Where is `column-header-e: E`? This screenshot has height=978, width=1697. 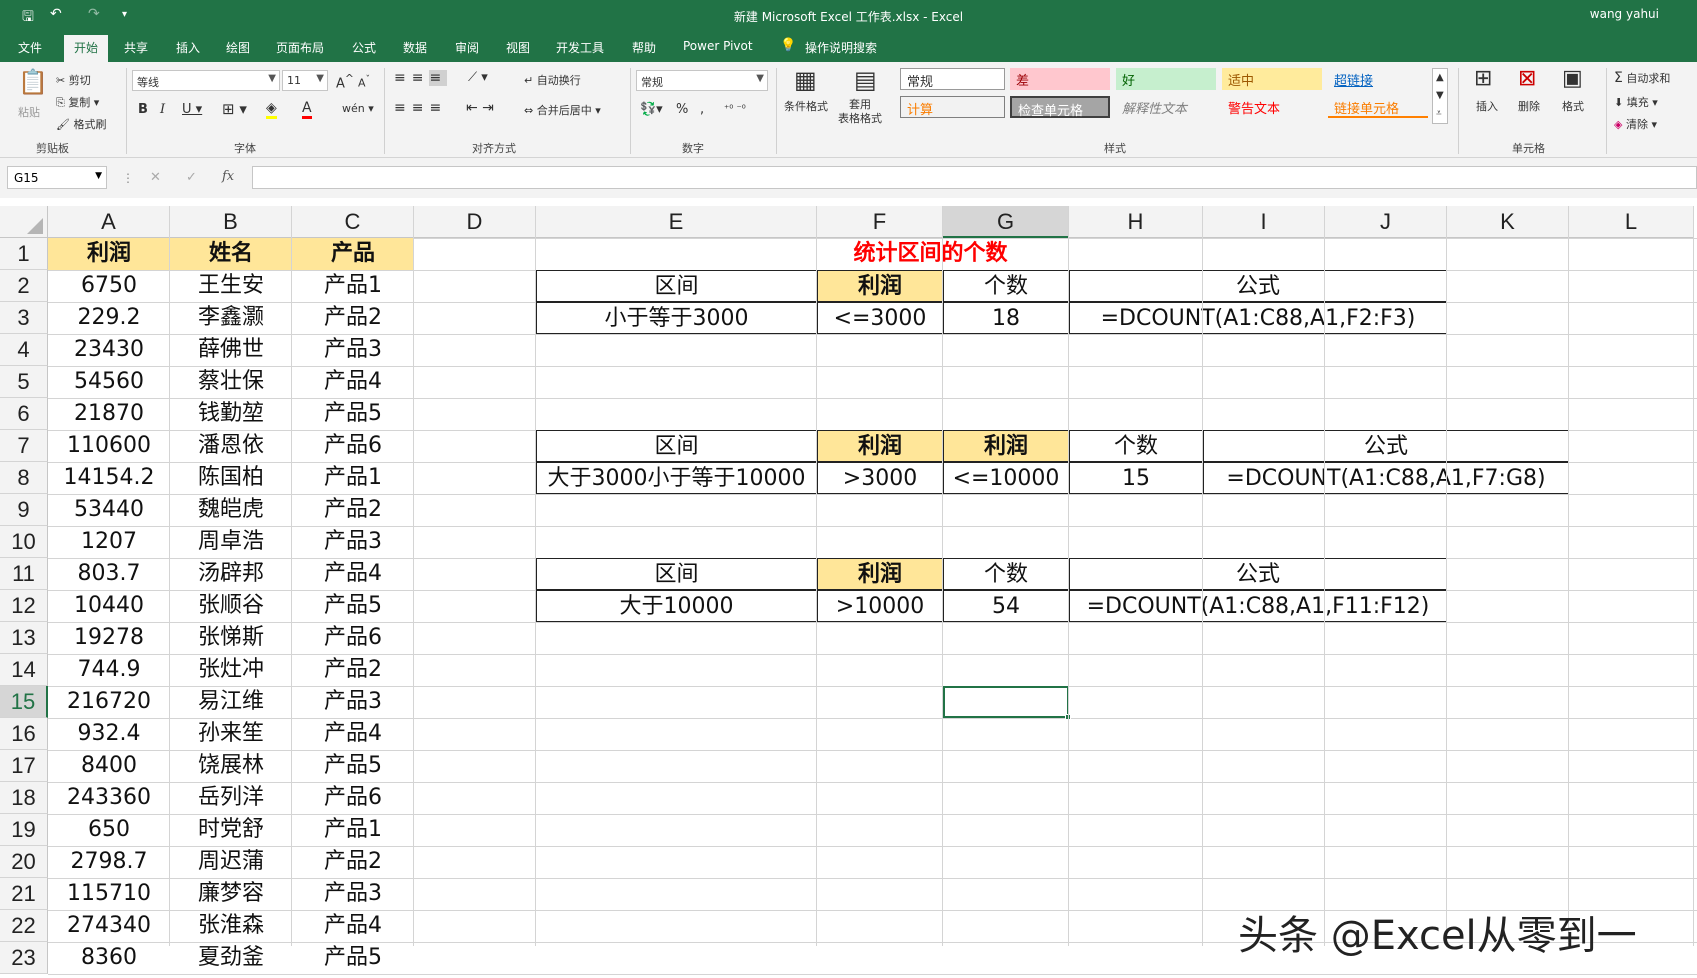
column-header-e: E is located at coordinates (676, 222).